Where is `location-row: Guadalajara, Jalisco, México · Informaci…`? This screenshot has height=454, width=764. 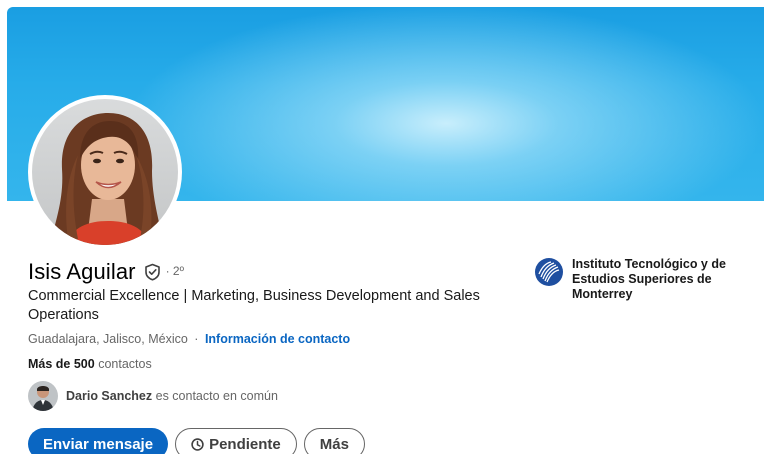 location-row: Guadalajara, Jalisco, México · Informaci… is located at coordinates (189, 339).